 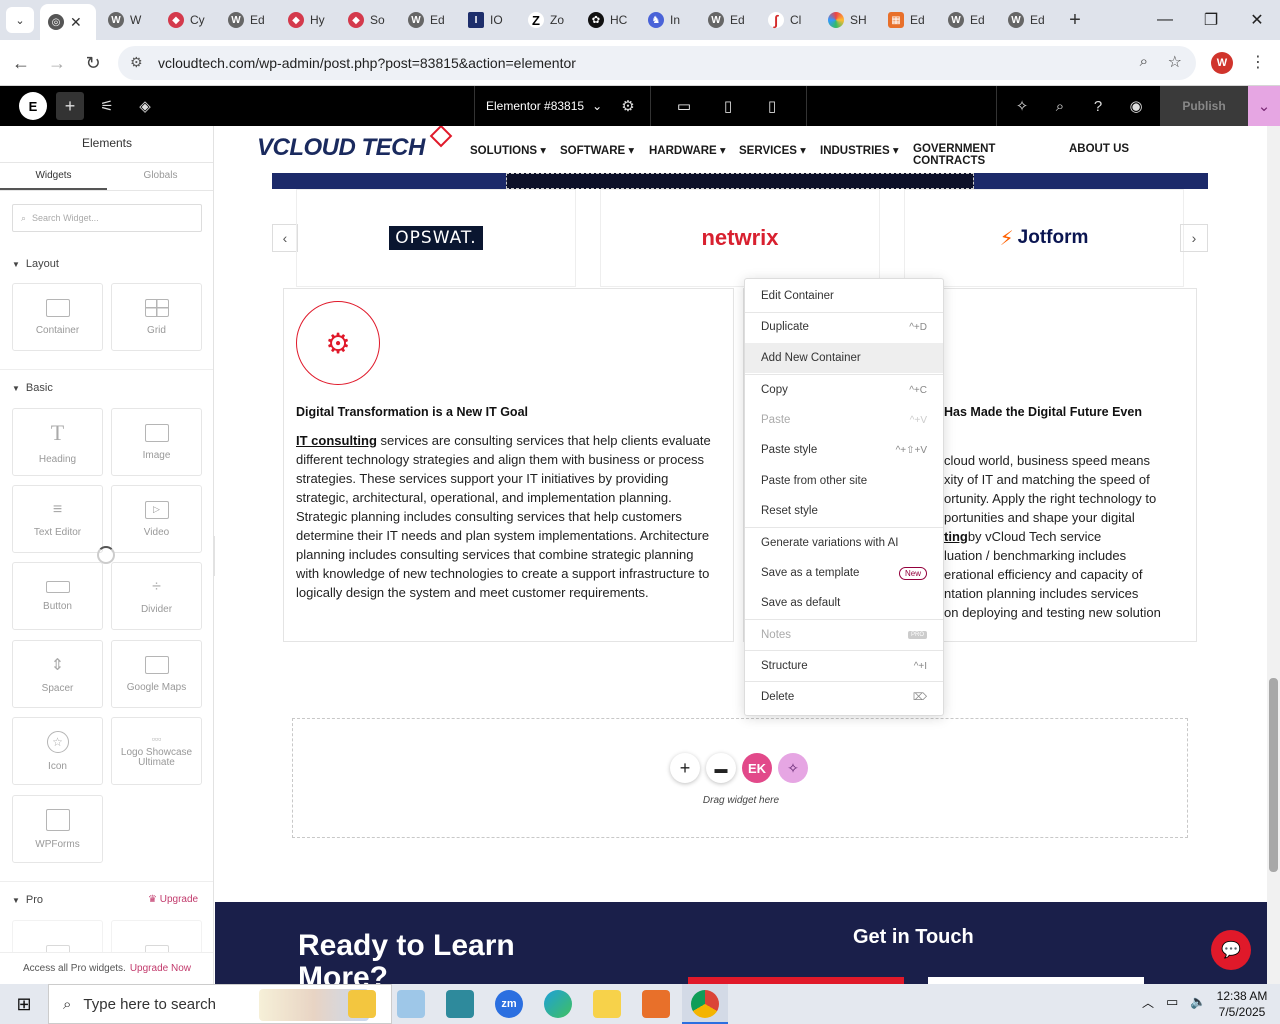 I want to click on widget-grid: Grid, so click(x=156, y=317).